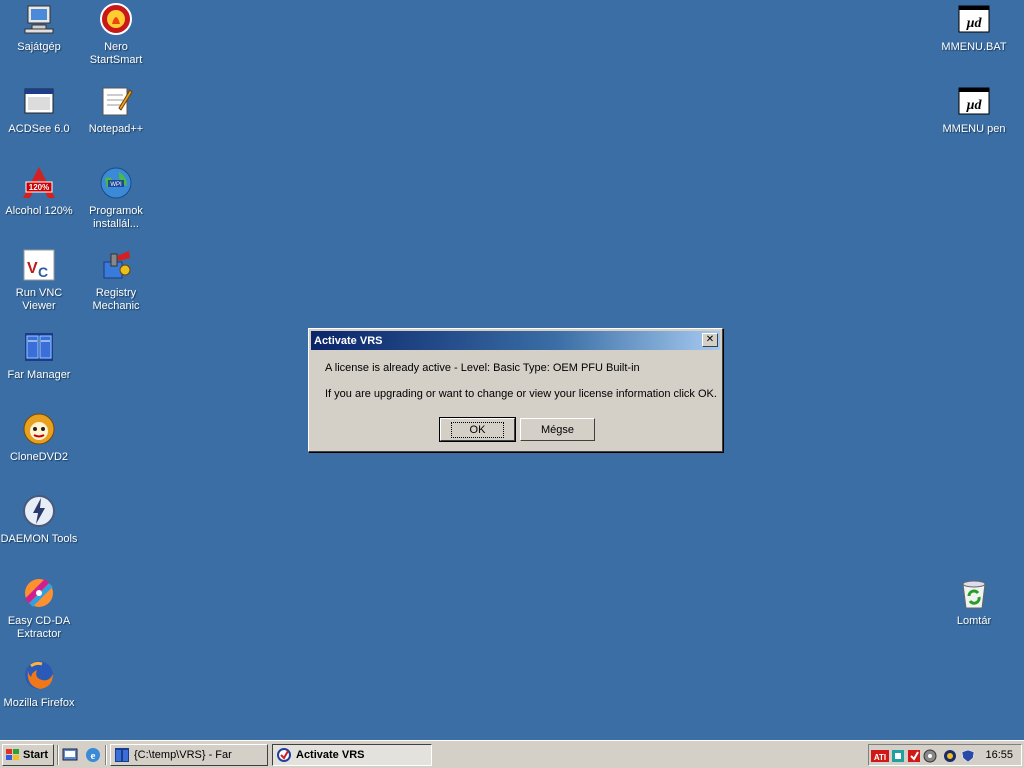  I want to click on registry-mechanic-icon, so click(116, 265).